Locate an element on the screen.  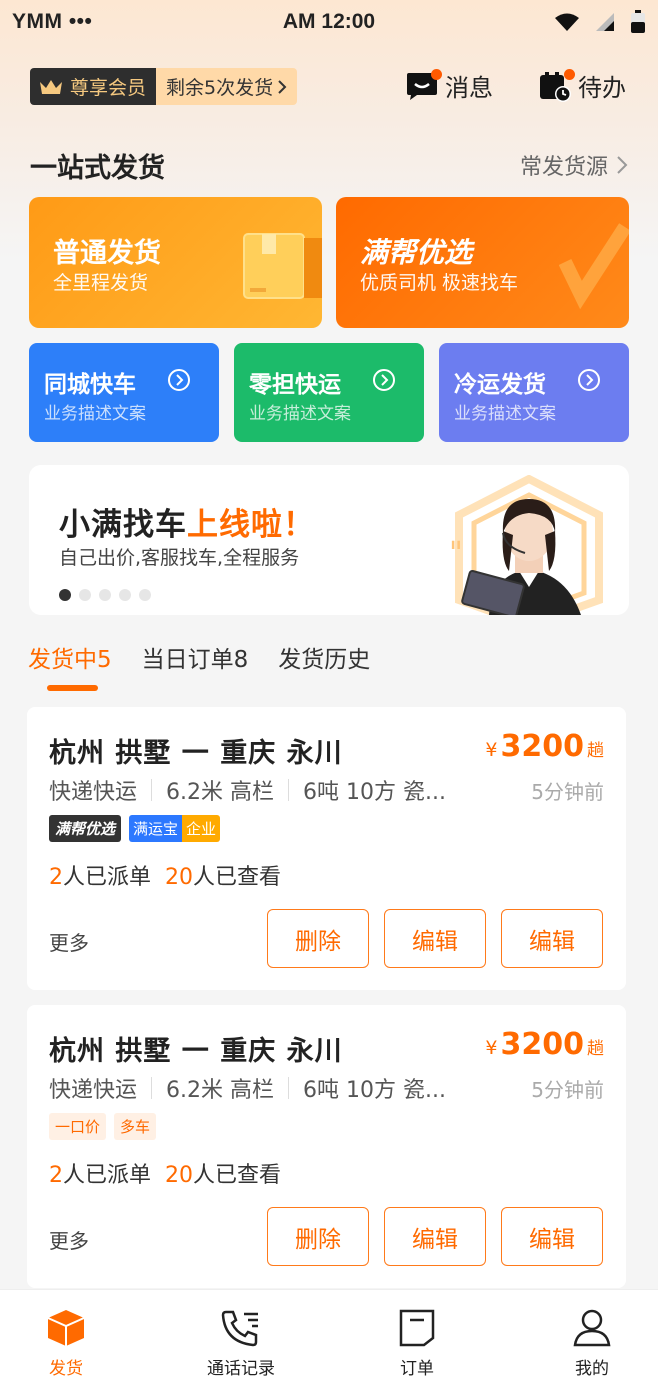
nav-label: 发货 is located at coordinates (66, 1369).